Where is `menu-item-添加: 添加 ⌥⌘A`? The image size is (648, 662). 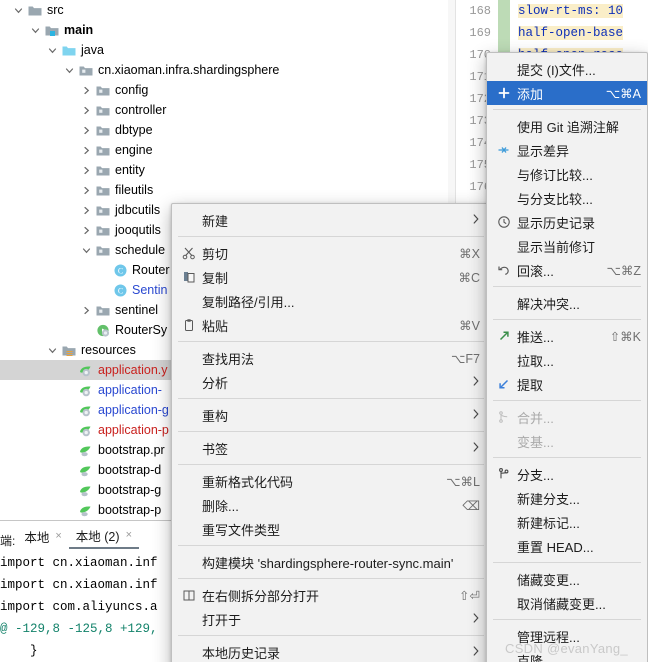
menu-item-添加: 添加 ⌥⌘A is located at coordinates (567, 93).